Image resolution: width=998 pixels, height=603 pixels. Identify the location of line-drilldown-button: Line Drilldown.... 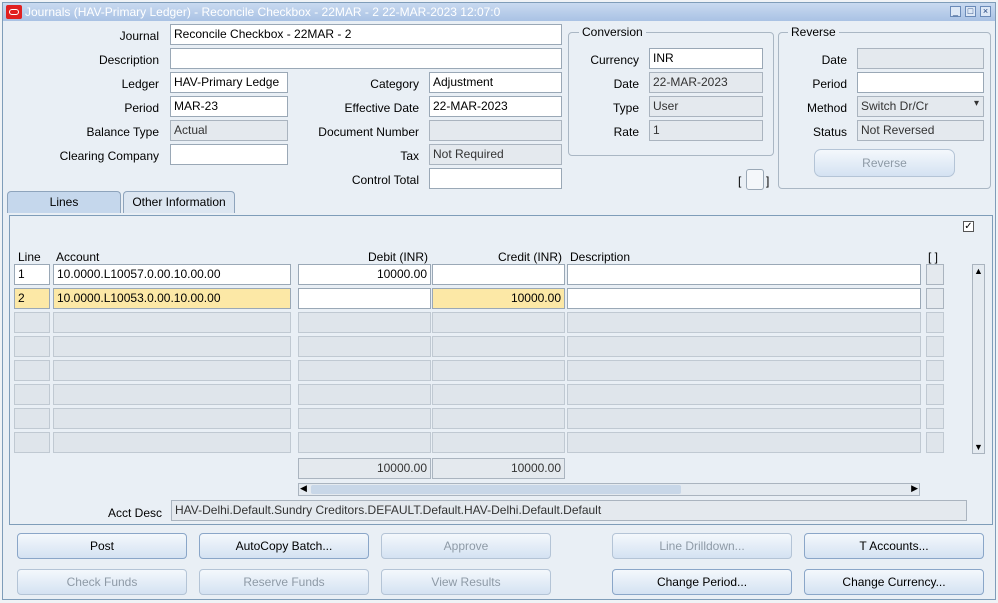
(702, 546).